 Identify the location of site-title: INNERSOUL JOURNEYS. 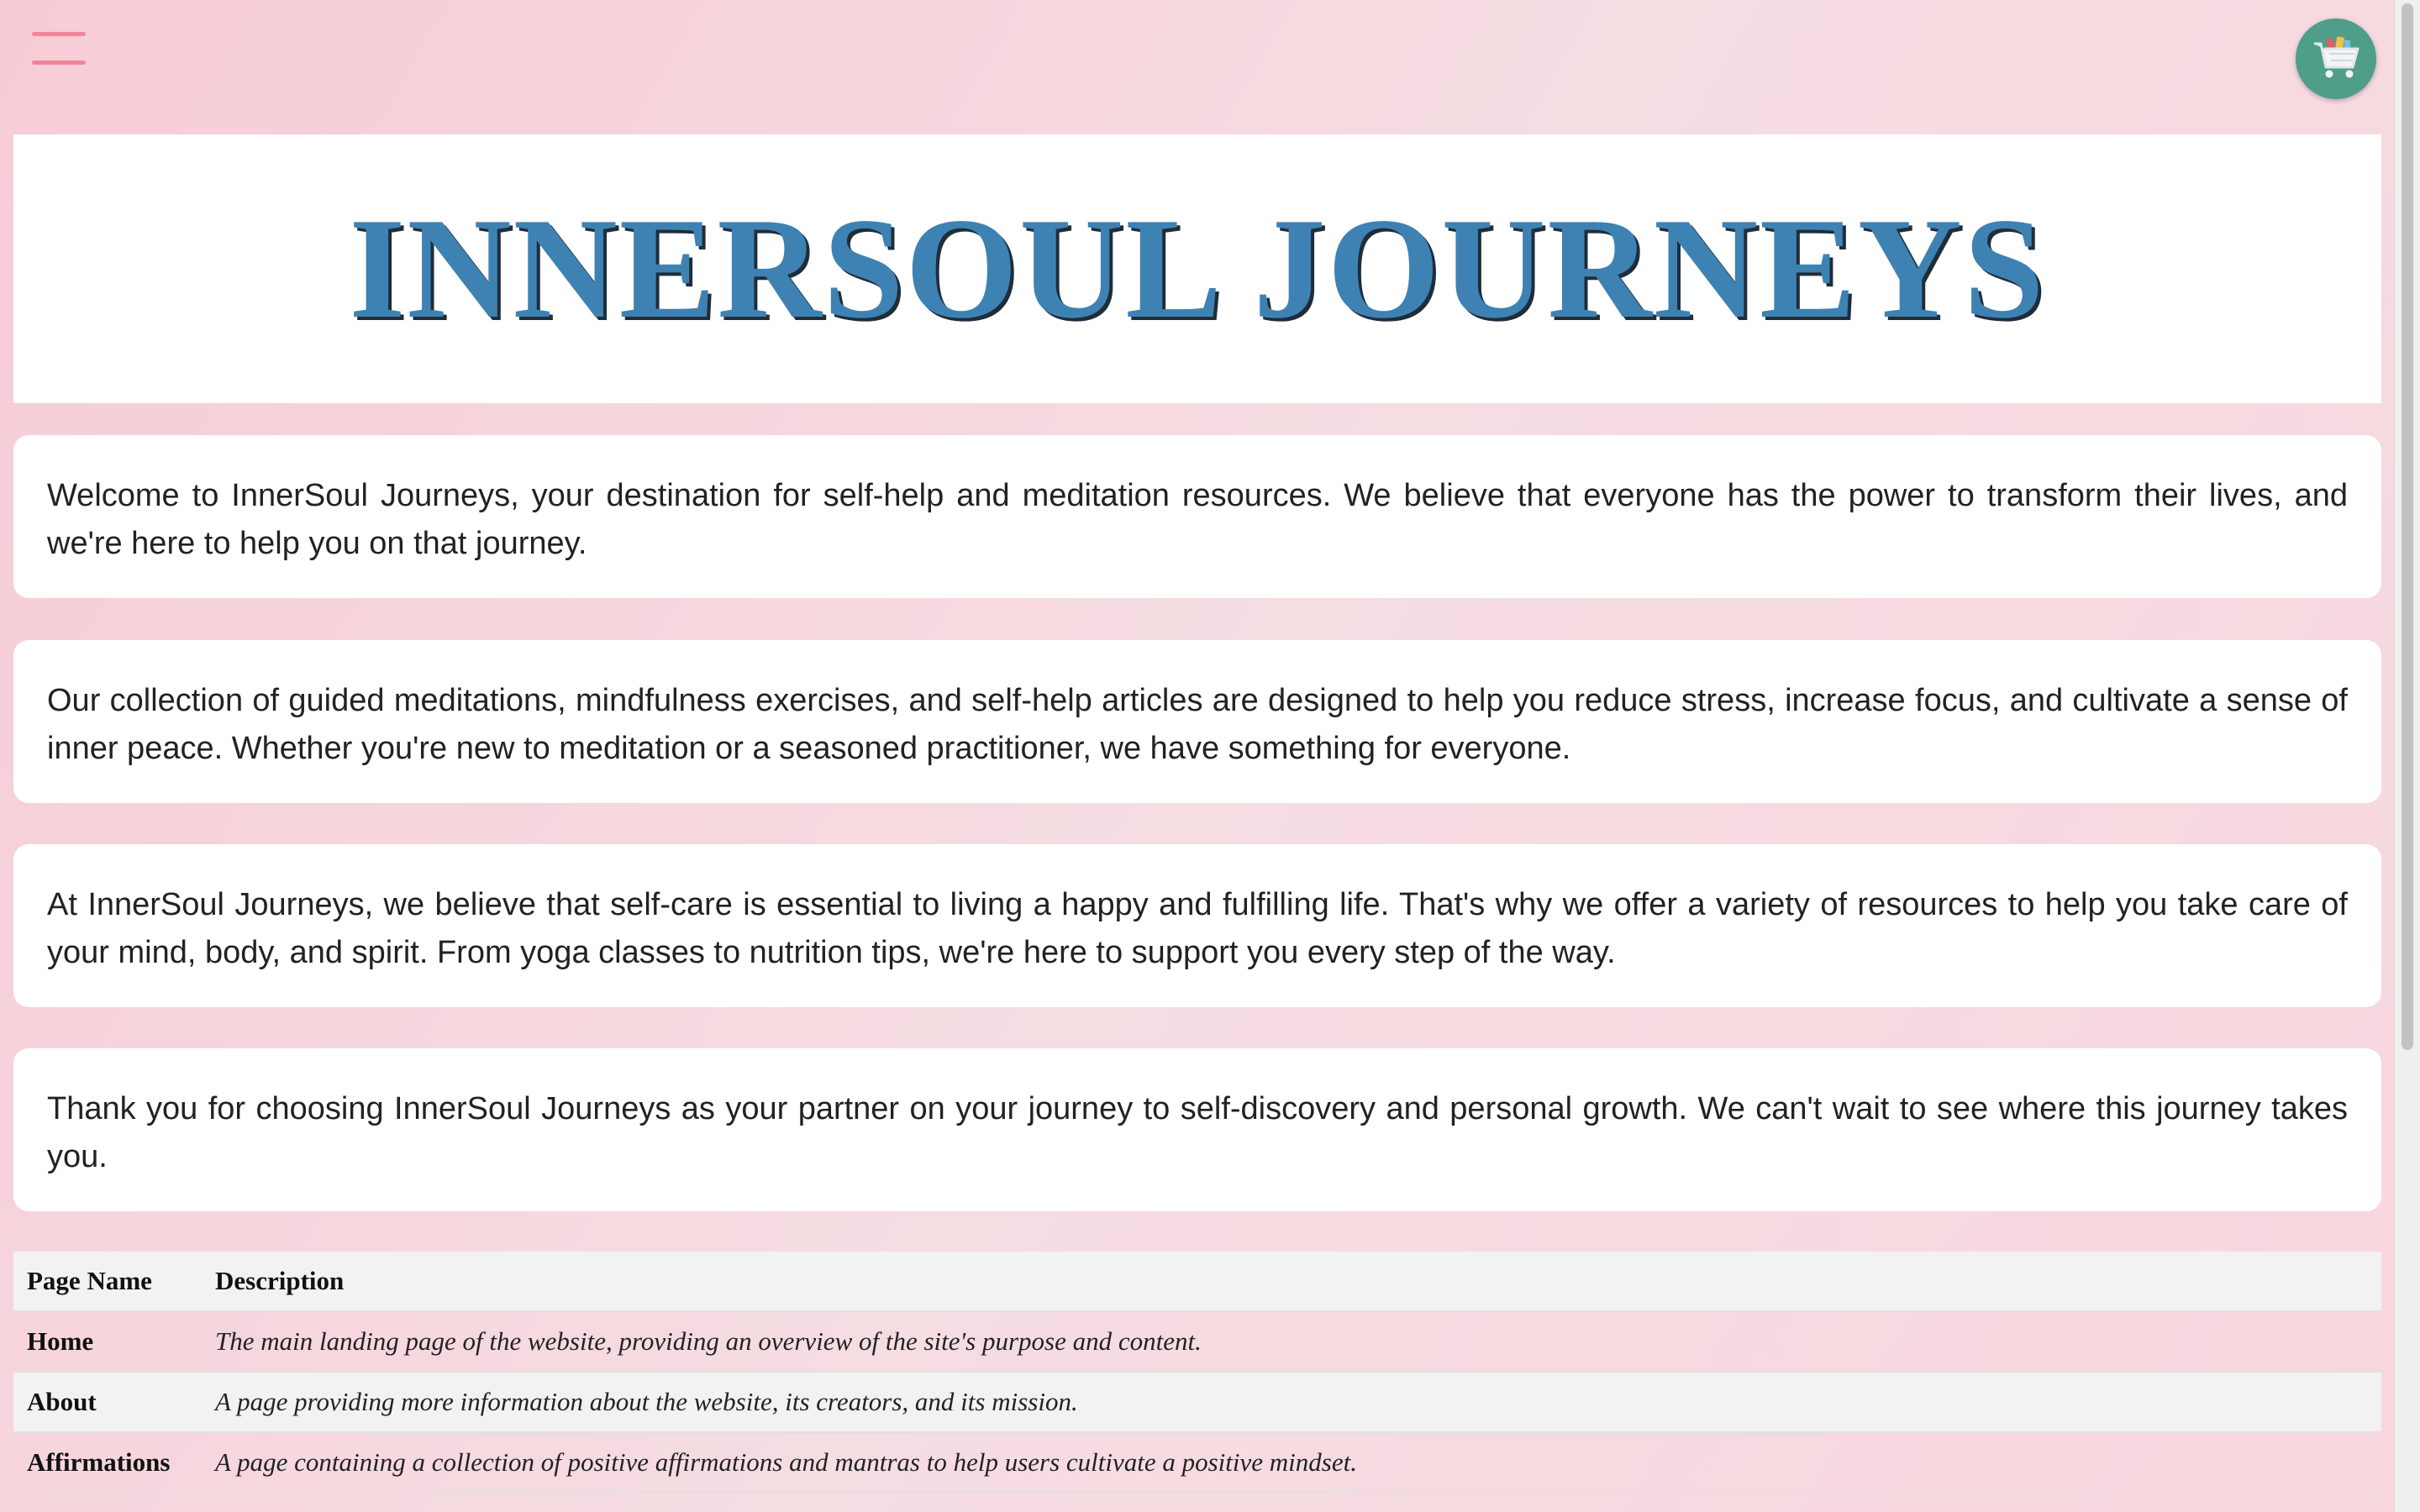
(1197, 269).